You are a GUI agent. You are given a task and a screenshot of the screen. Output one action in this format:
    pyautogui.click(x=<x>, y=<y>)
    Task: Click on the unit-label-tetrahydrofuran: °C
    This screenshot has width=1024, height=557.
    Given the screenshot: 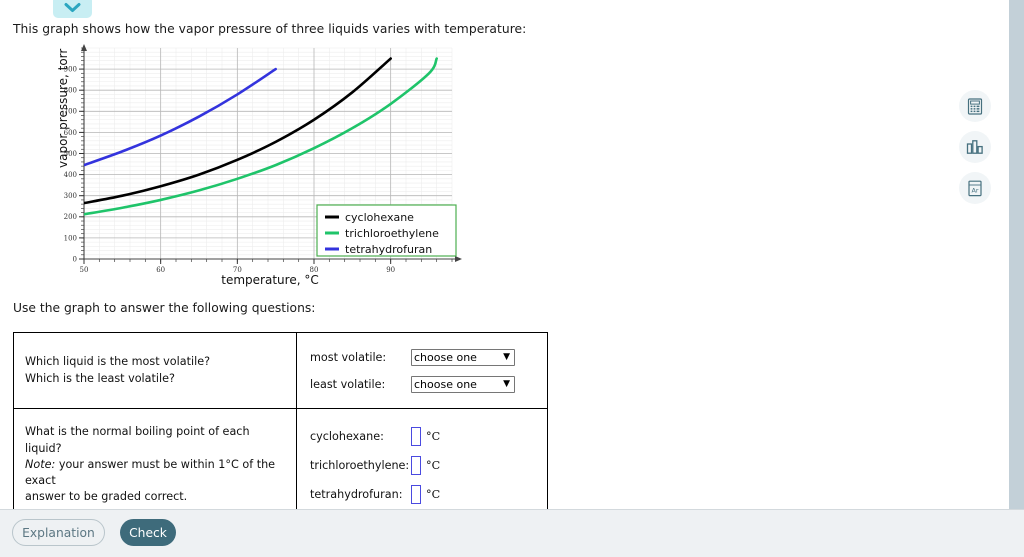 What is the action you would take?
    pyautogui.click(x=433, y=494)
    